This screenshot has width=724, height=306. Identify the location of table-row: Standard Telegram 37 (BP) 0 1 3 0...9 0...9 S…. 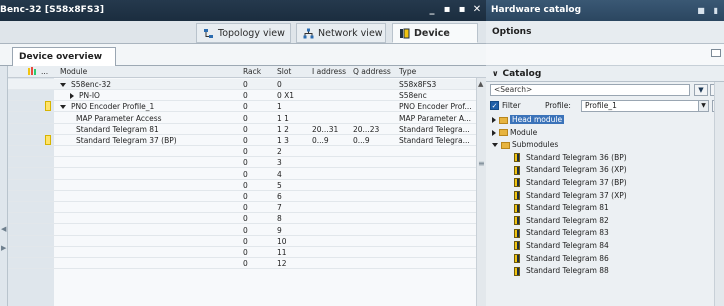
(243, 140).